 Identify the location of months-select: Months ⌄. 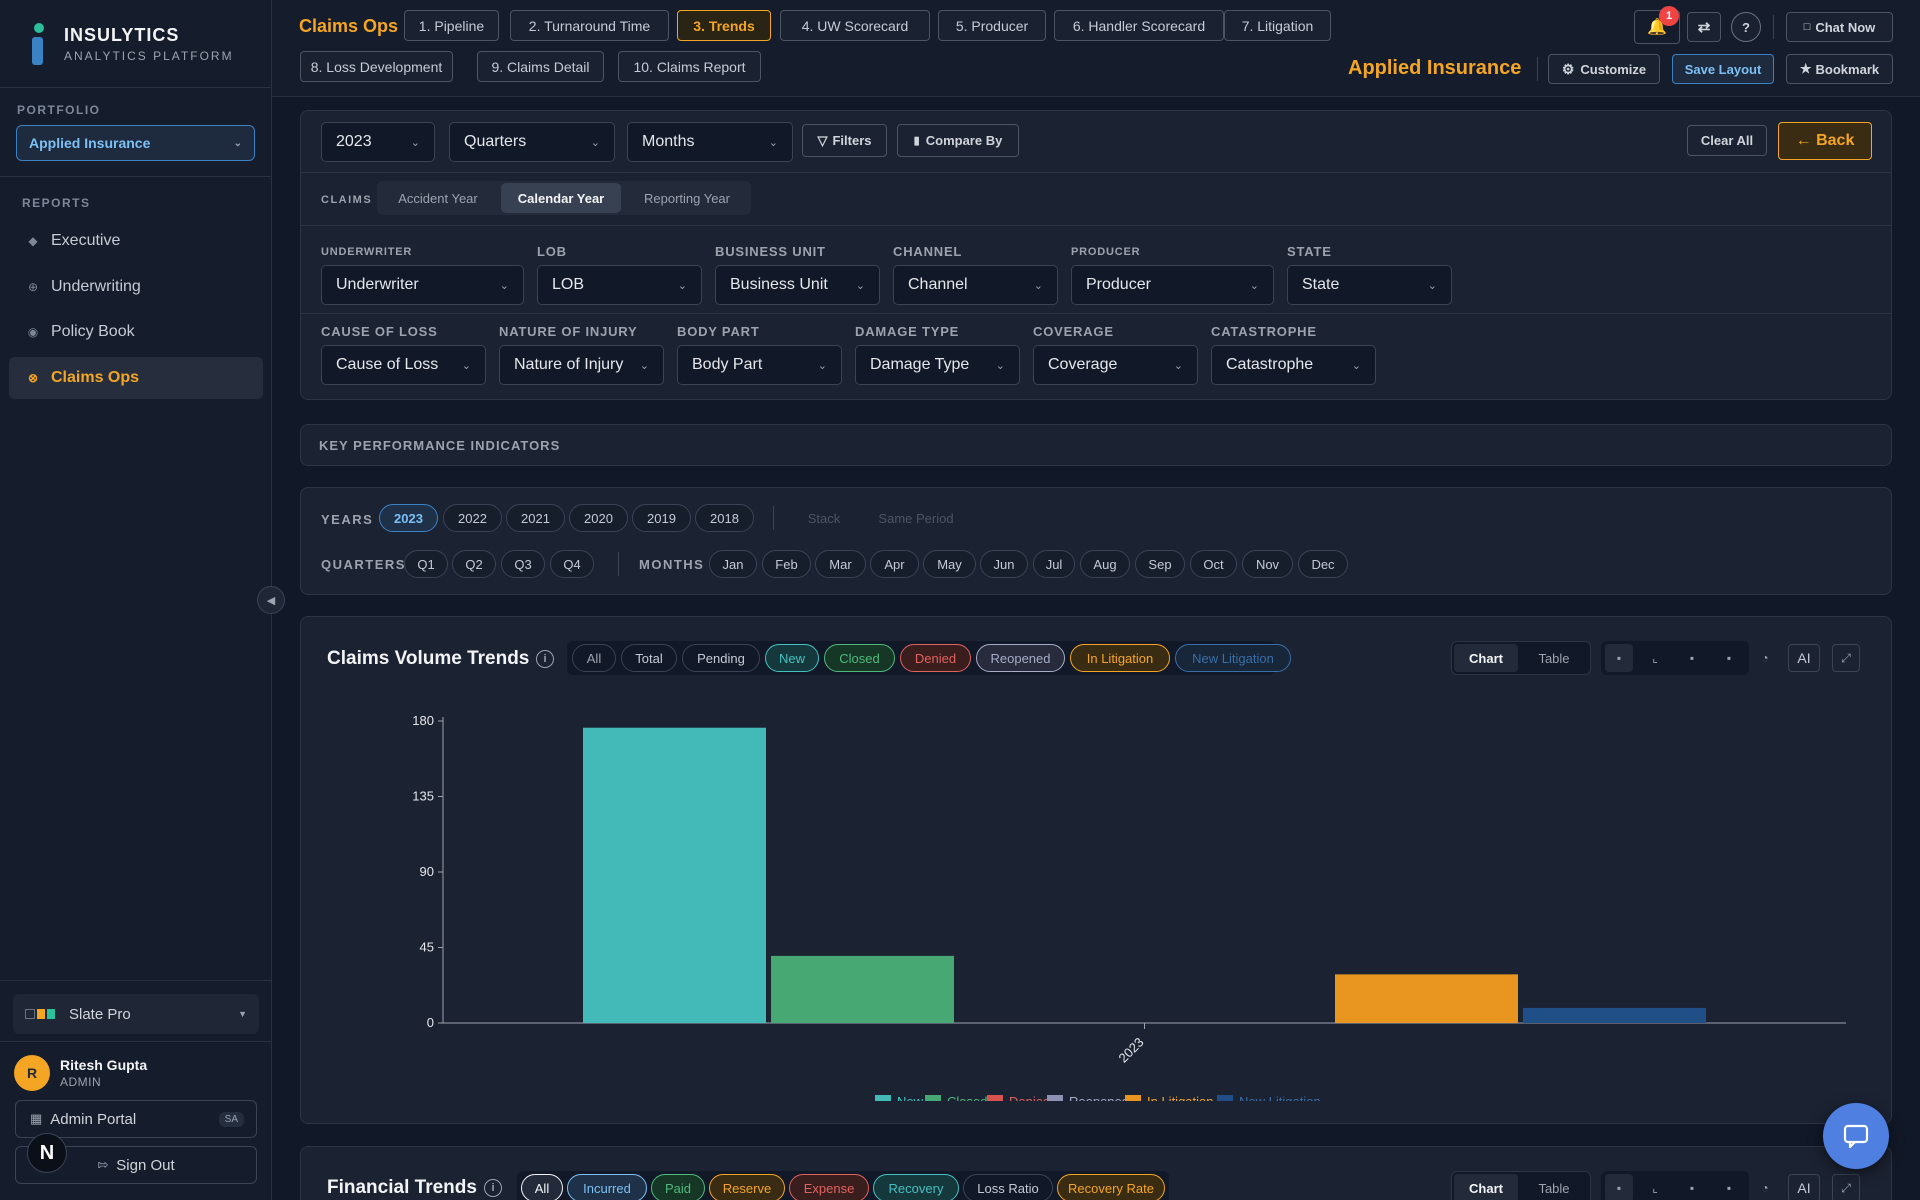
(710, 142).